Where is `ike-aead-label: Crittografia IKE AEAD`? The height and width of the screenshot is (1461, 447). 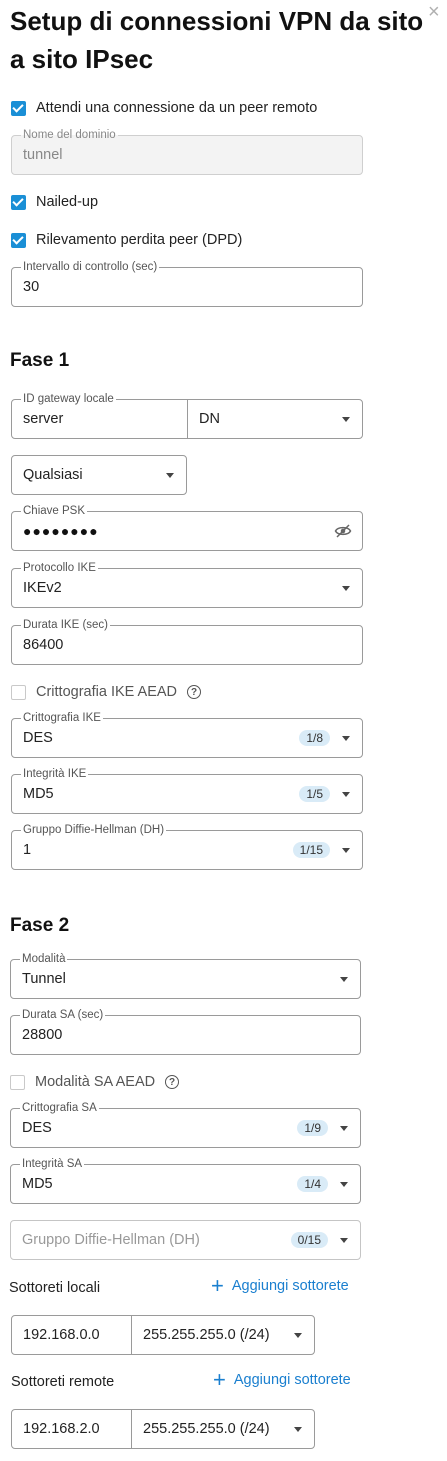
ike-aead-label: Crittografia IKE AEAD is located at coordinates (107, 692).